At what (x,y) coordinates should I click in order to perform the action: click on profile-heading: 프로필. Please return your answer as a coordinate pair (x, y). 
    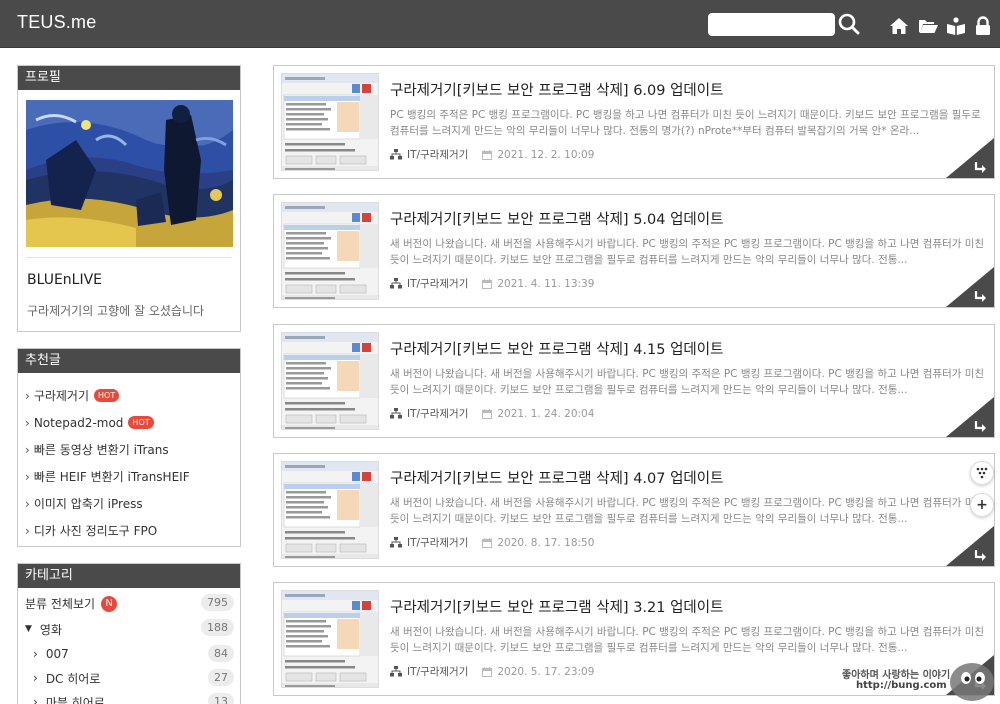
    Looking at the image, I should click on (129, 78).